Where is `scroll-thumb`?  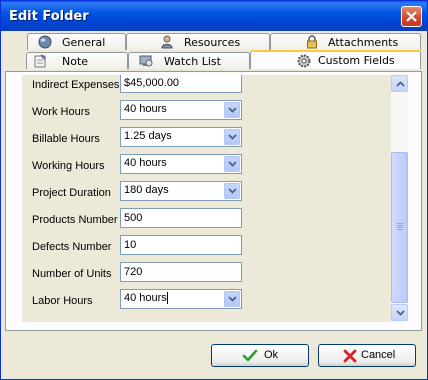 scroll-thumb is located at coordinates (399, 227).